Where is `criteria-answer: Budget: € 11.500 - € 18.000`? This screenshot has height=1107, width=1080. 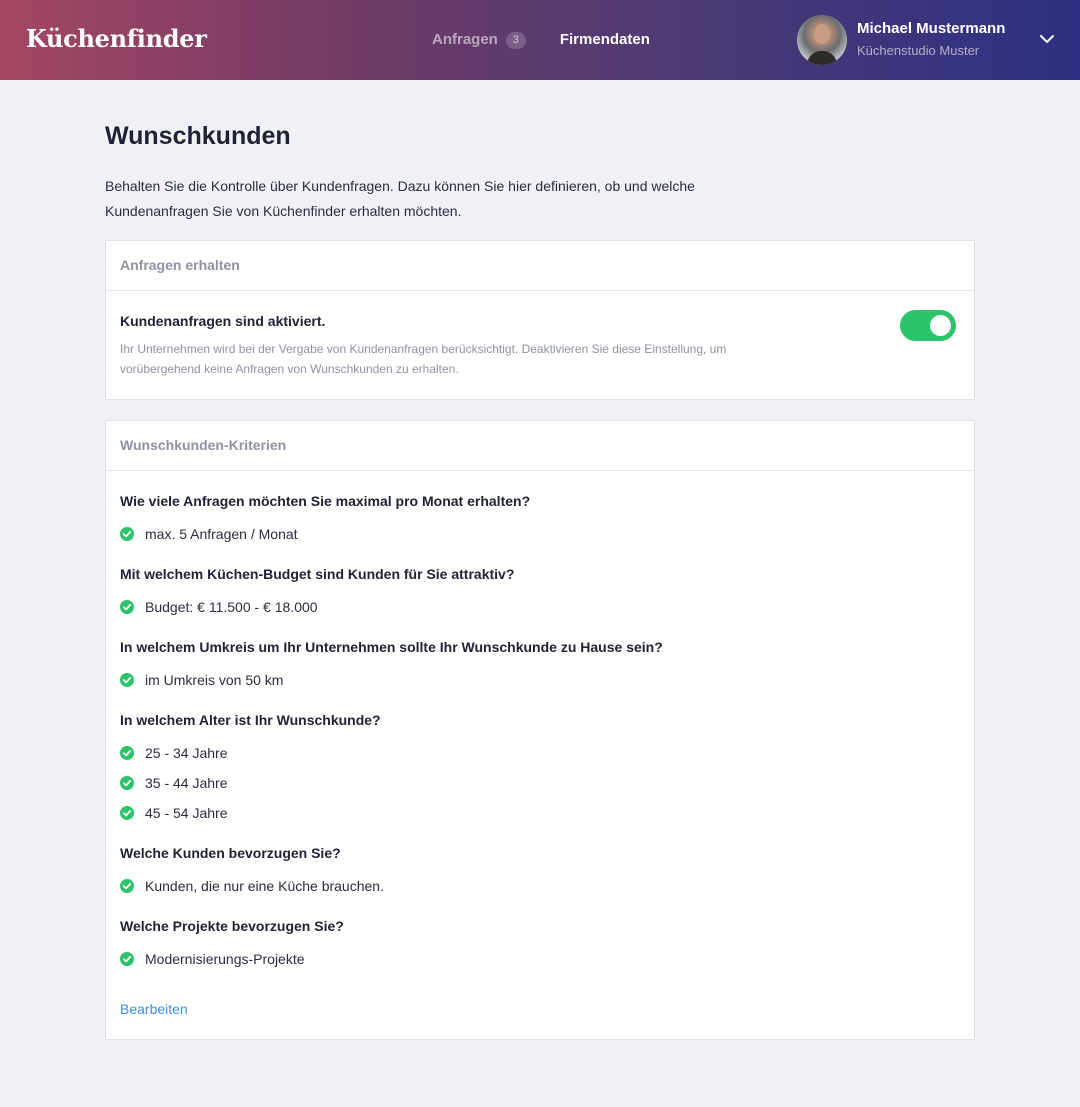 criteria-answer: Budget: € 11.500 - € 18.000 is located at coordinates (540, 607).